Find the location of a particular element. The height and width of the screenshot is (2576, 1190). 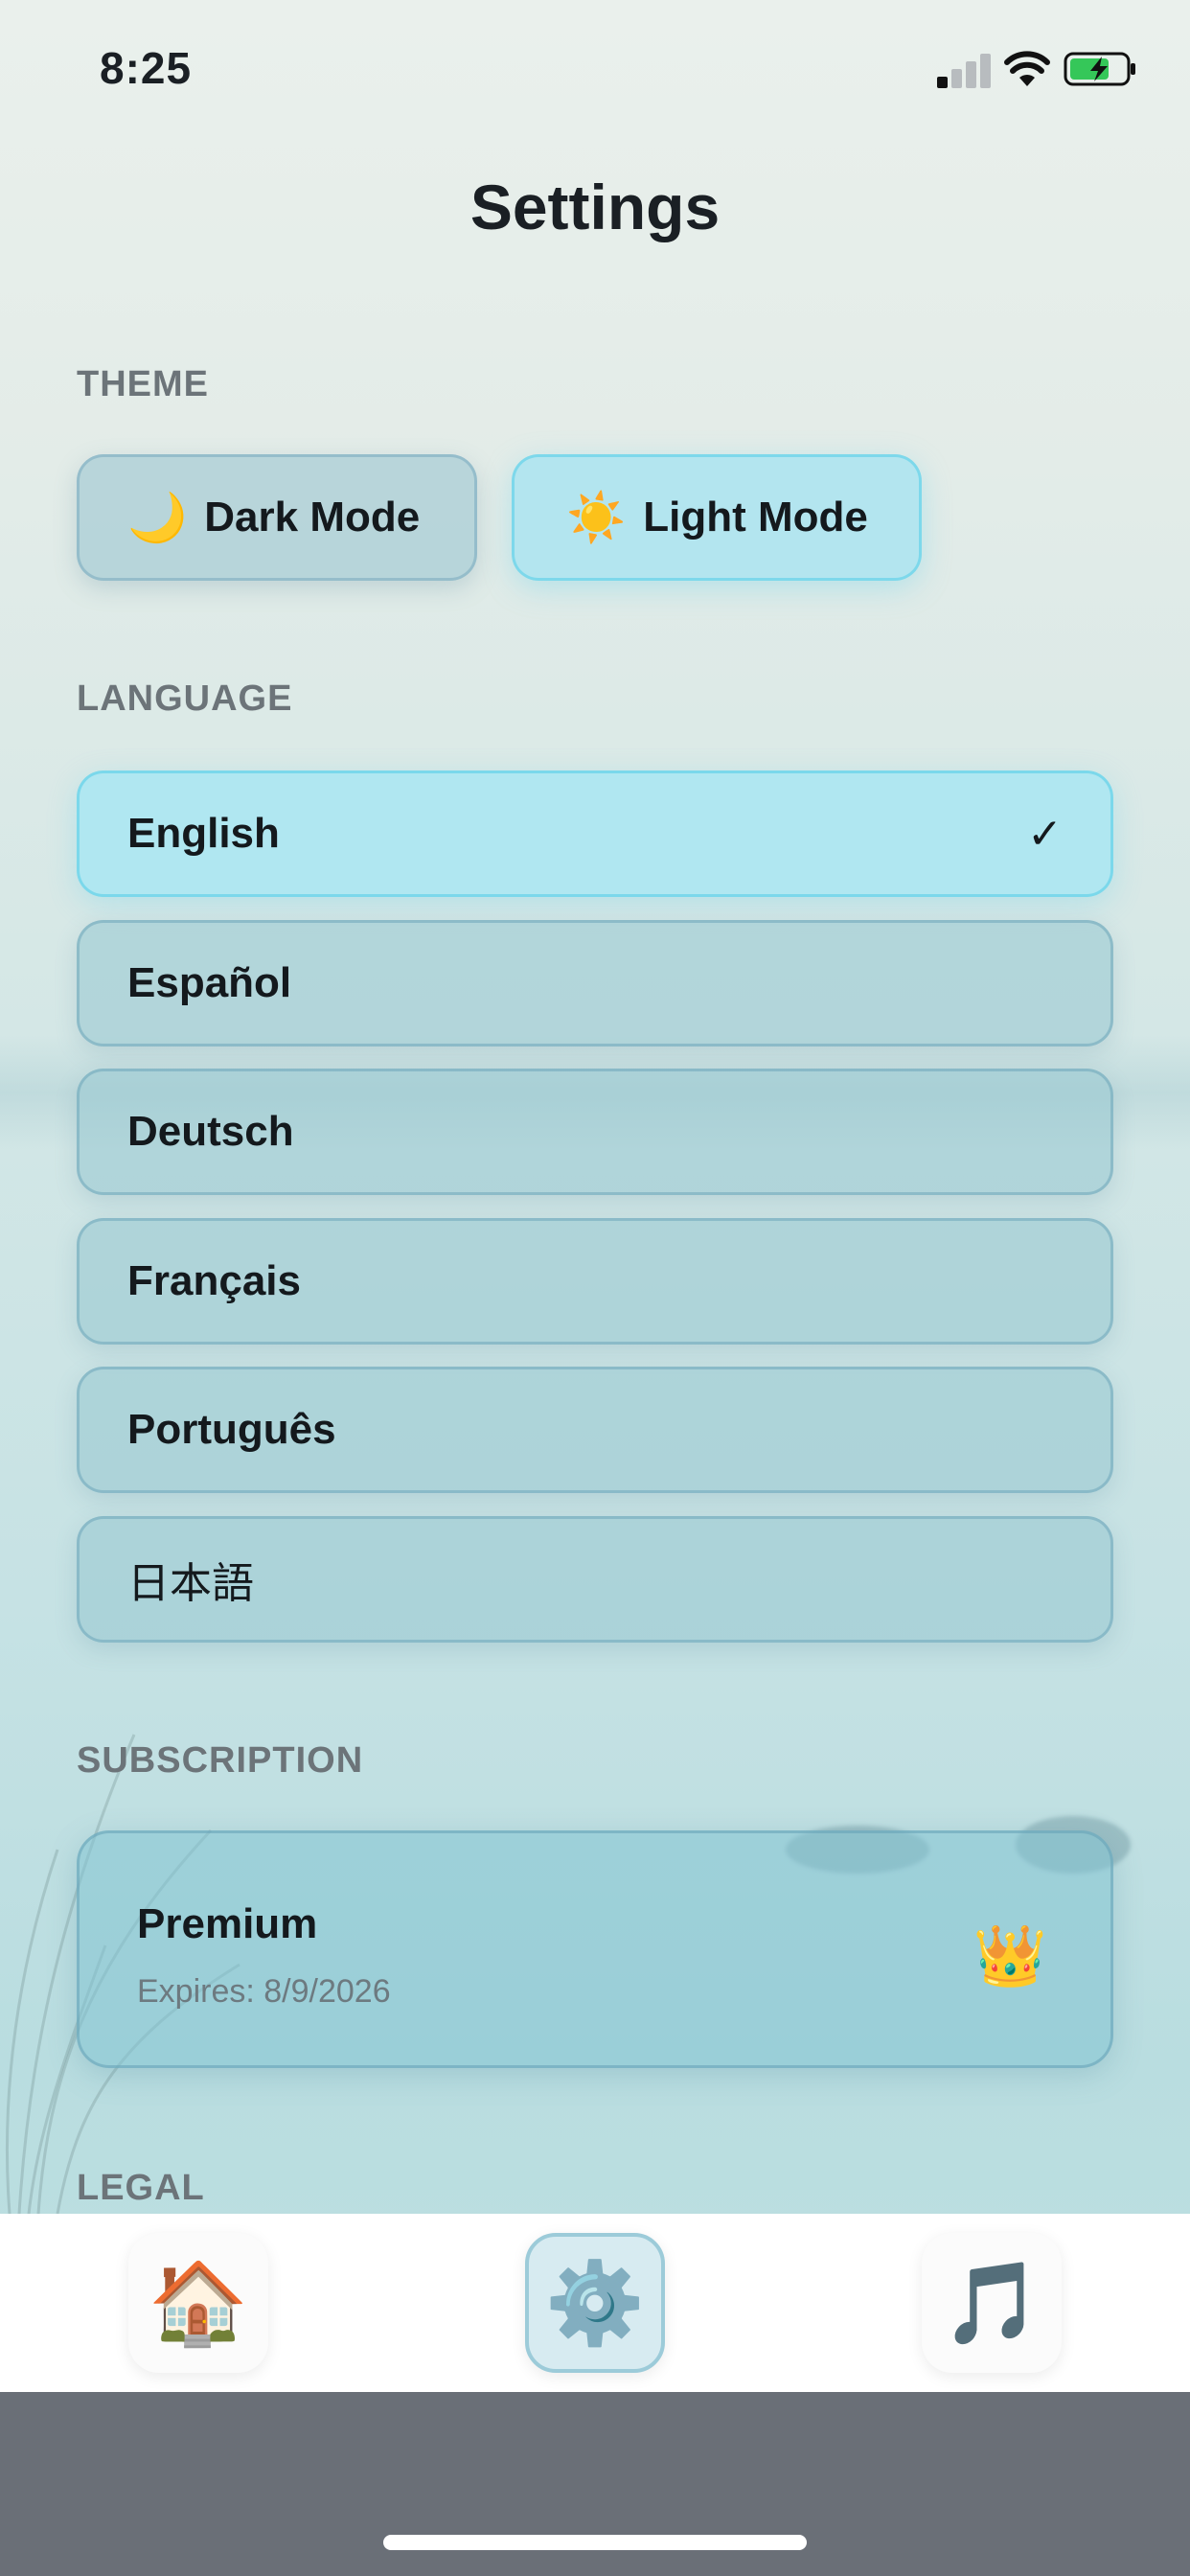

light-mode-label: Light Mode is located at coordinates (756, 517).